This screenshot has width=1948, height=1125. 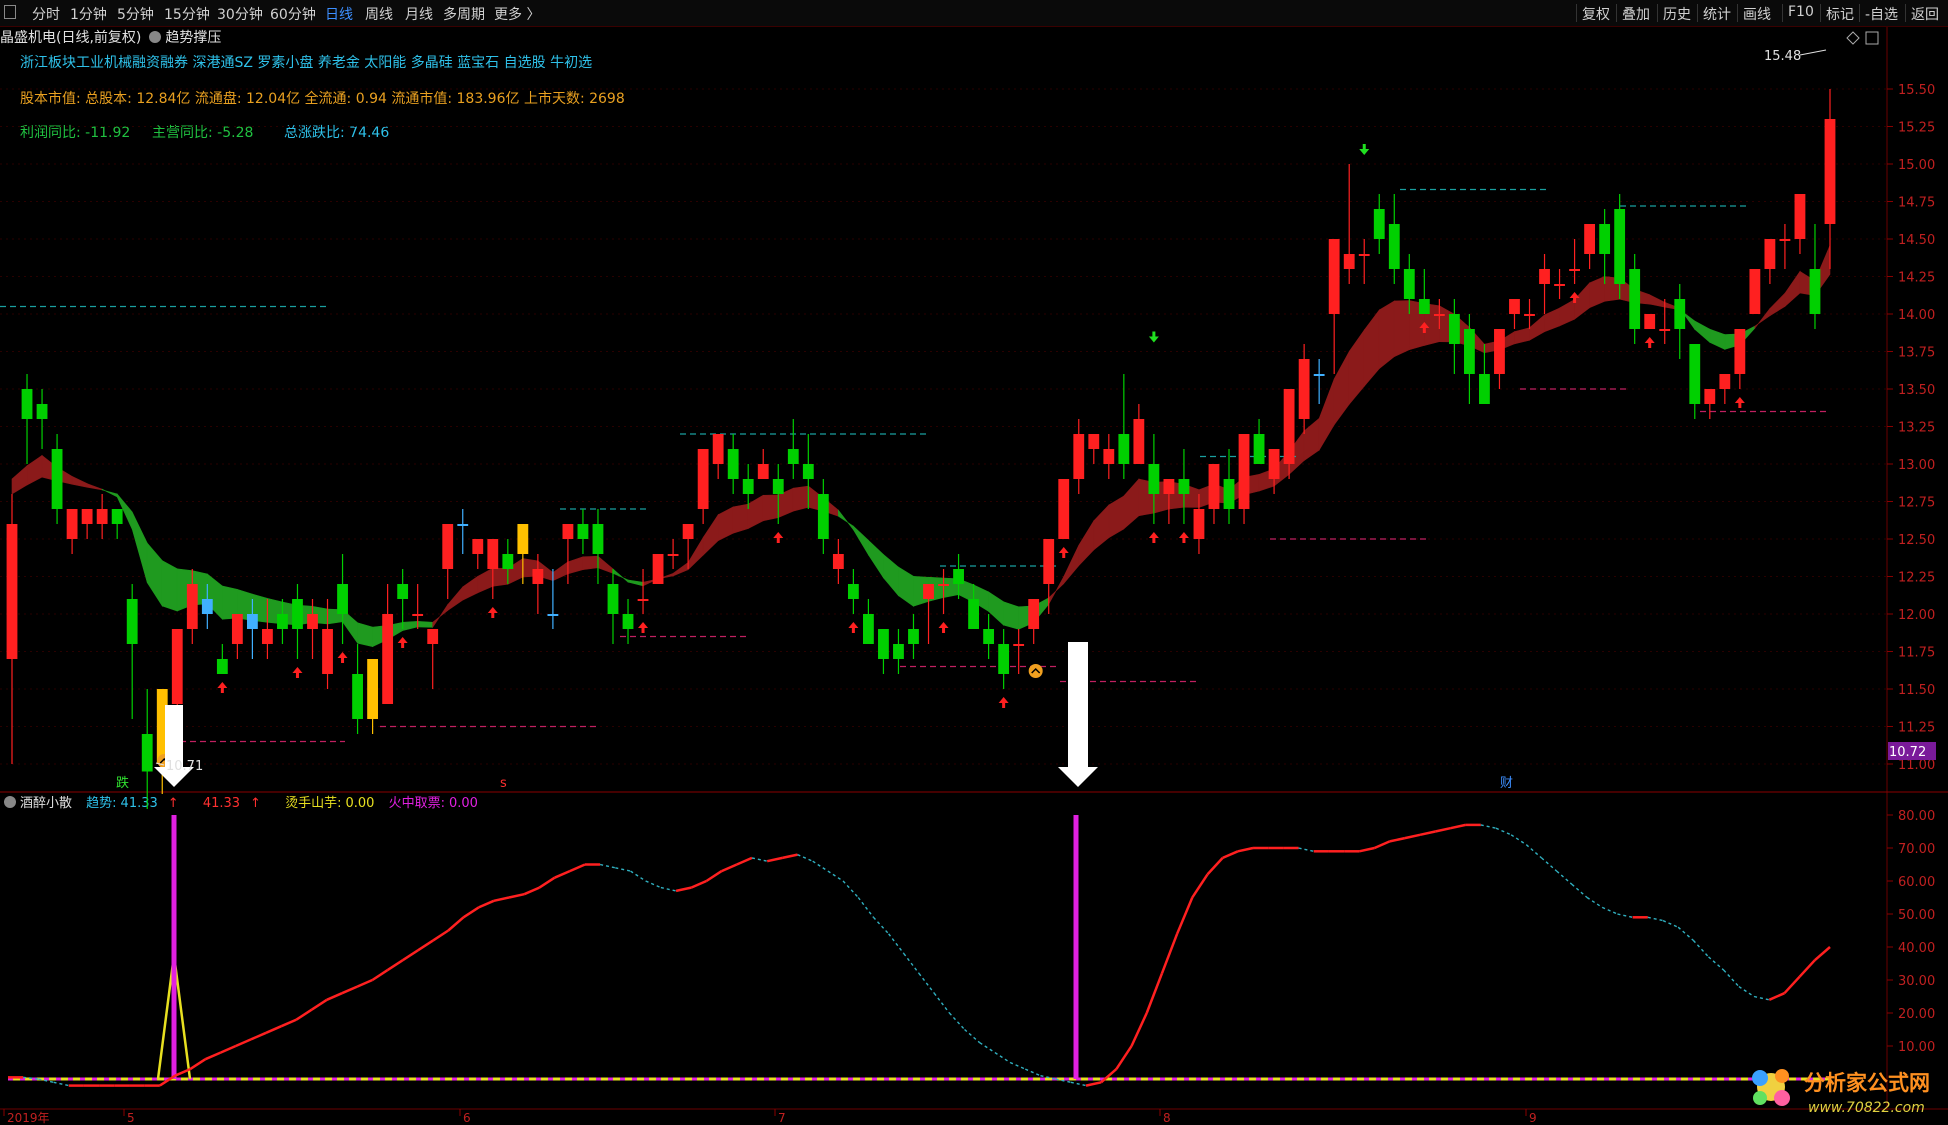 What do you see at coordinates (1840, 14) in the screenshot?
I see `toolbar-button-6: 标记` at bounding box center [1840, 14].